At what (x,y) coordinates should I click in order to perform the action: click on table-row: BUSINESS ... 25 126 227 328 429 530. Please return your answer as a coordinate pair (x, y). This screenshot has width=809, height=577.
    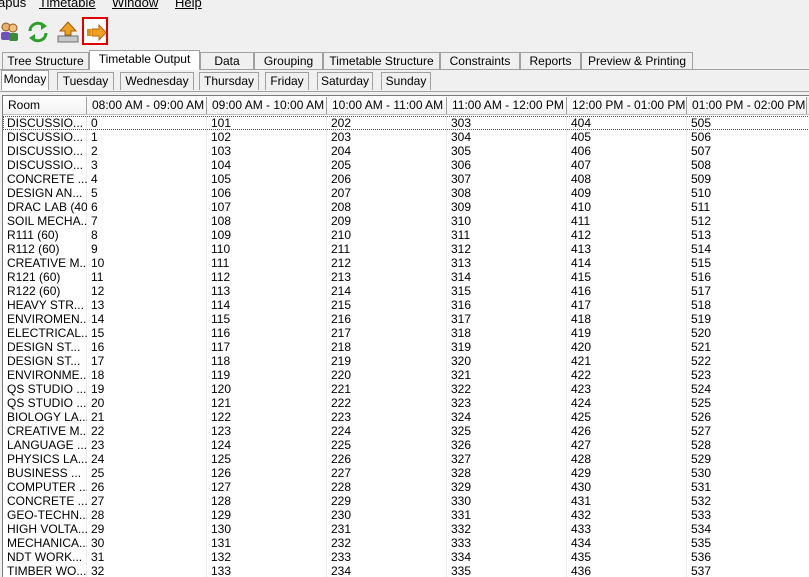
    Looking at the image, I should click on (406, 473).